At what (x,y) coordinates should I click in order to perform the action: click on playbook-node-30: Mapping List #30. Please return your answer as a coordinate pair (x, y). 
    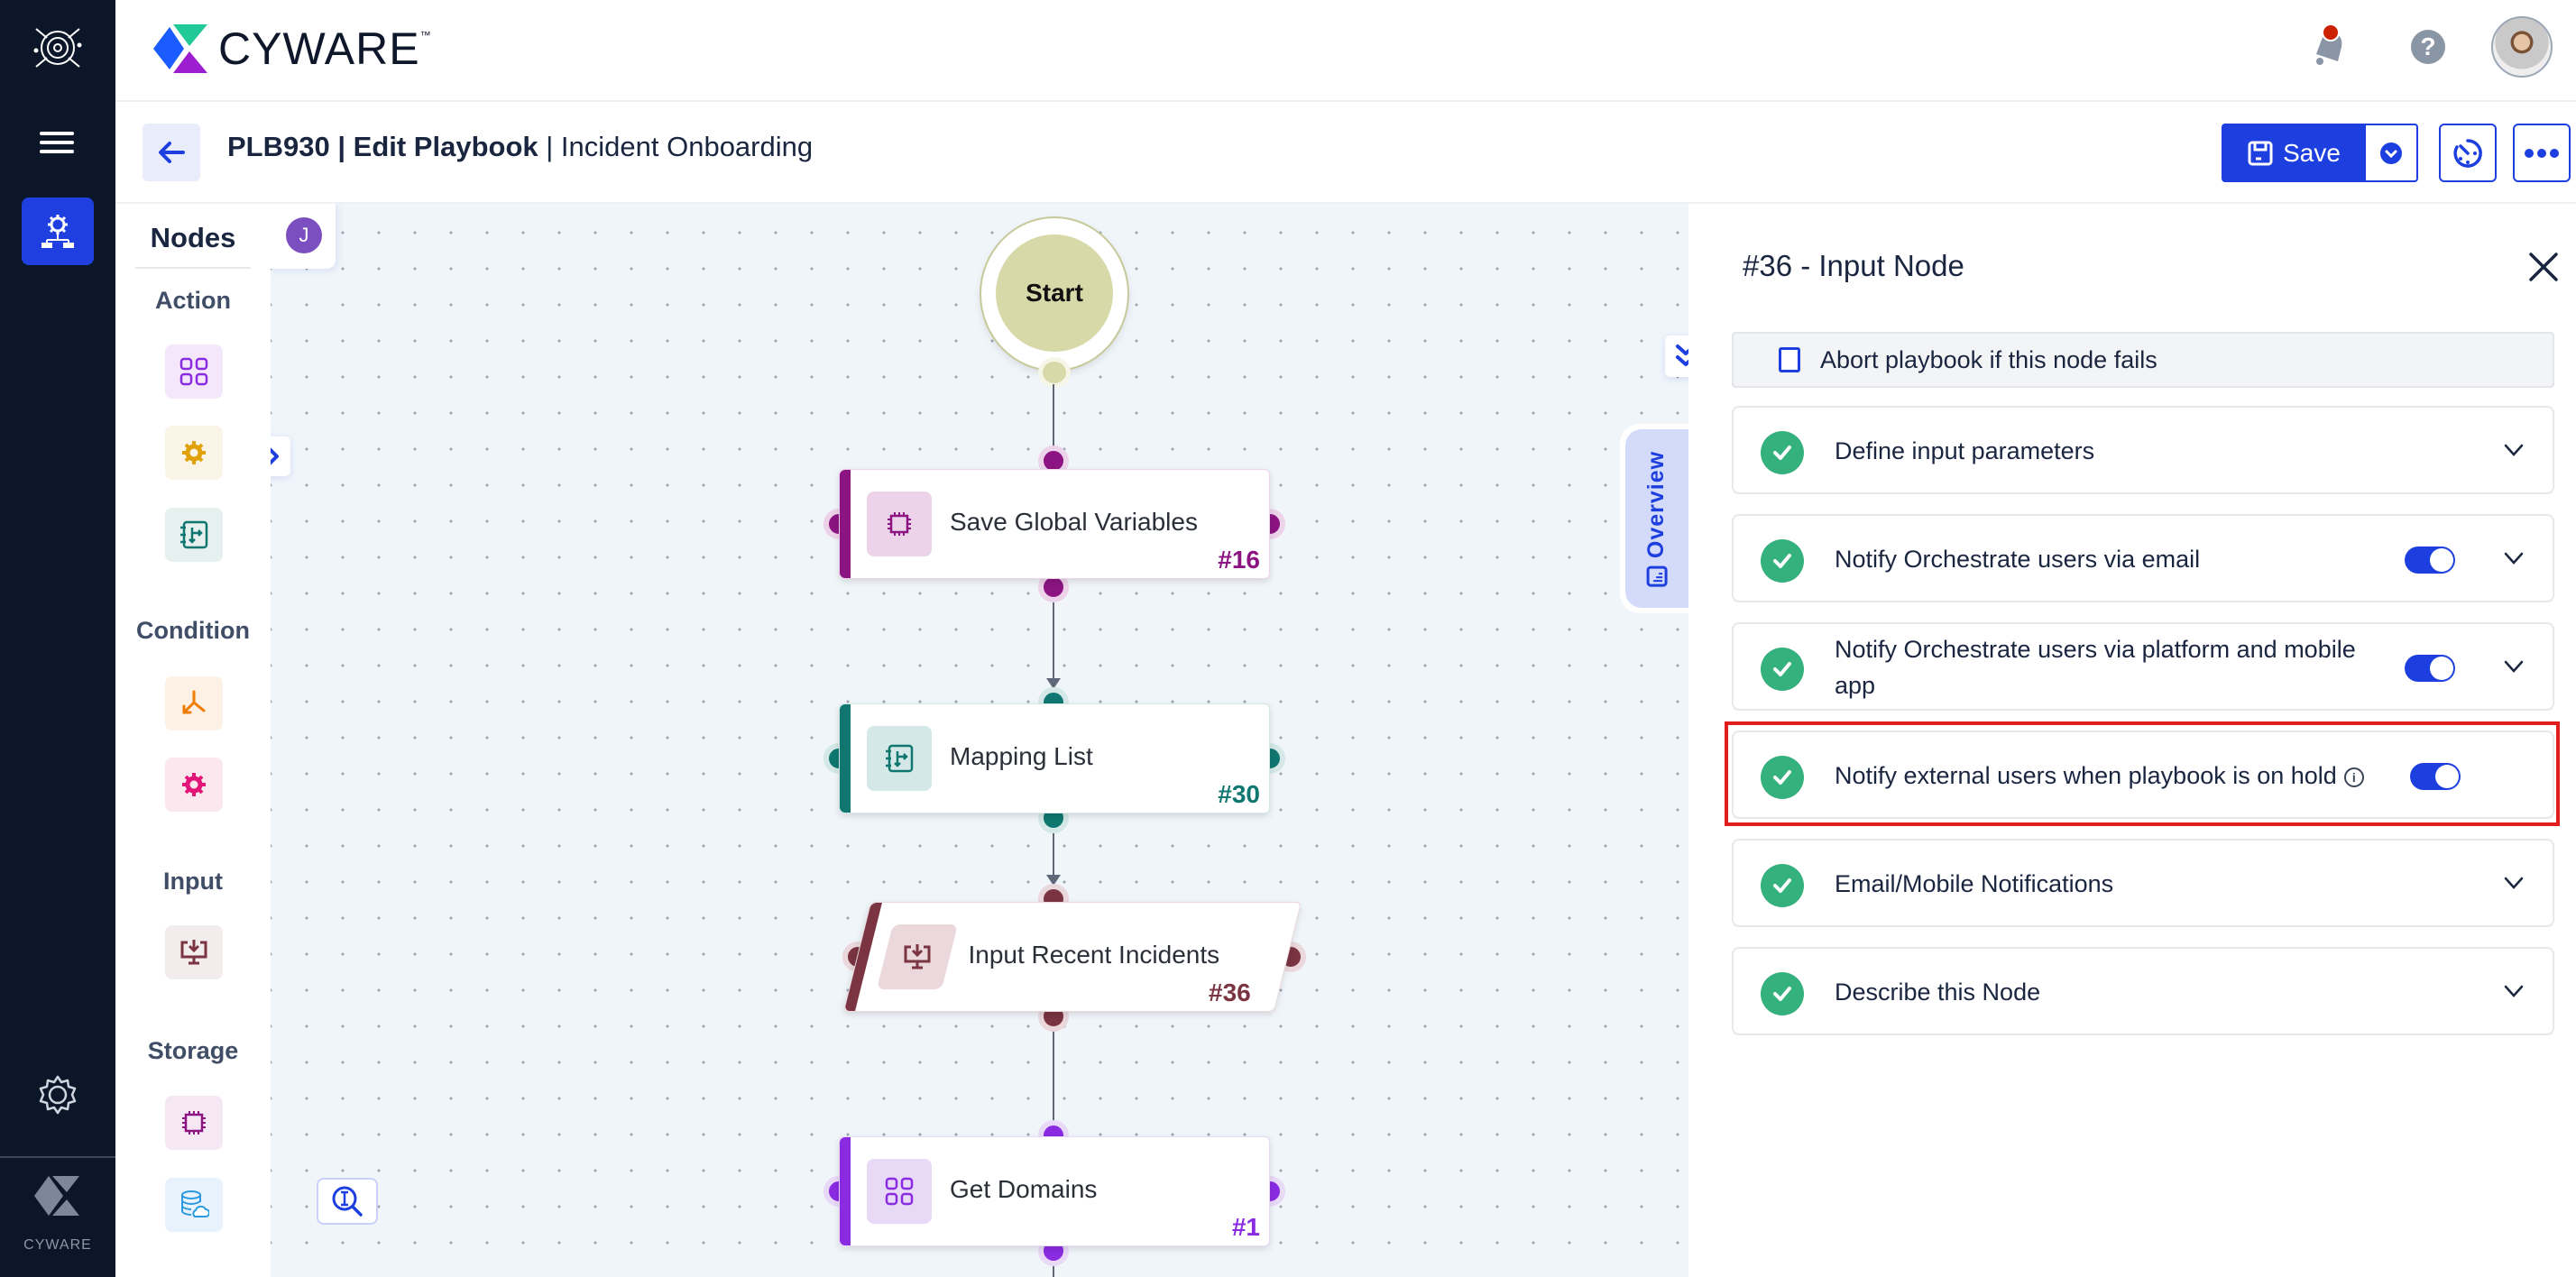
    Looking at the image, I should click on (1054, 758).